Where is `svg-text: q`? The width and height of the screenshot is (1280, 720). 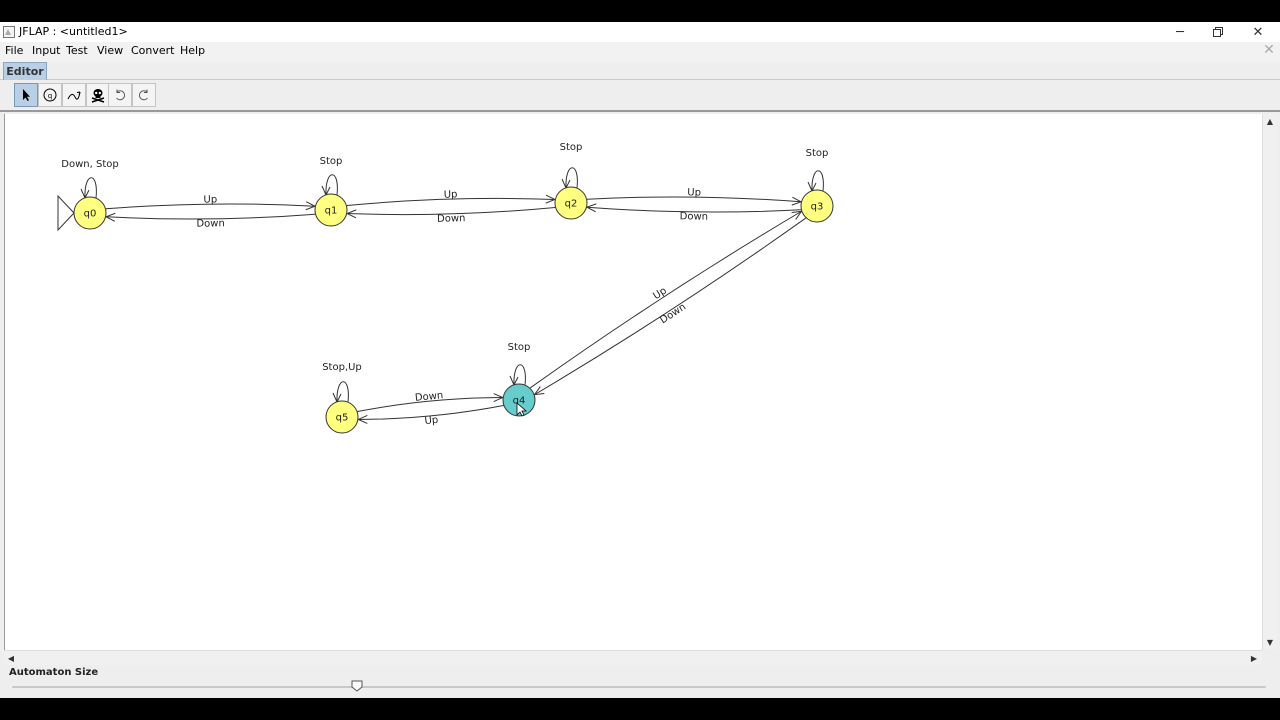 svg-text: q is located at coordinates (50, 96).